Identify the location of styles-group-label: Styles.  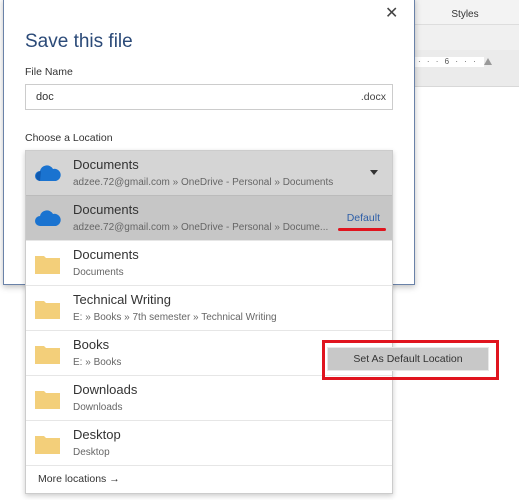
(465, 14).